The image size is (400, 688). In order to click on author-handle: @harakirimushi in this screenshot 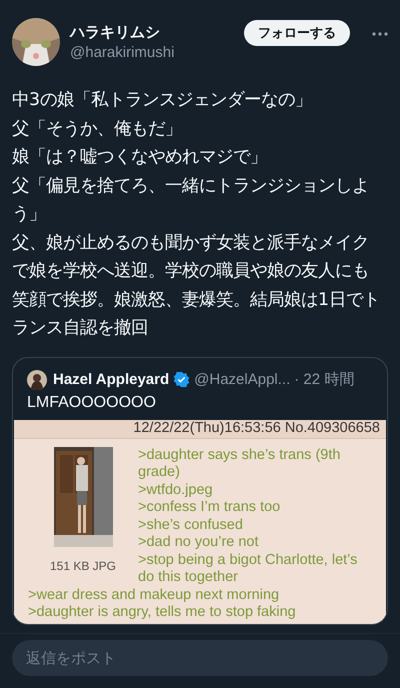, I will do `click(123, 52)`.